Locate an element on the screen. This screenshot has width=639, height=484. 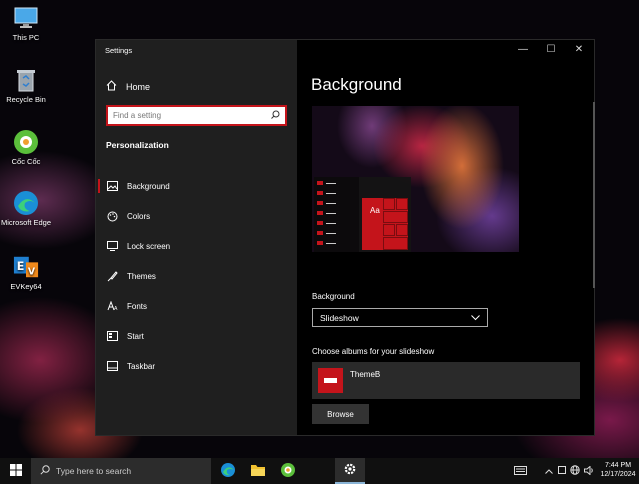
monitor-lock-icon is located at coordinates (112, 246).